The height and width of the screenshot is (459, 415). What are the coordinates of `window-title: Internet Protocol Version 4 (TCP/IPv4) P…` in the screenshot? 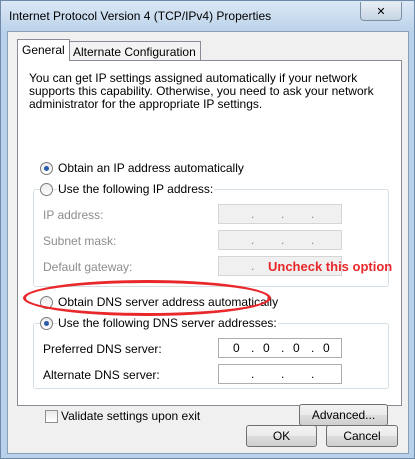 It's located at (140, 16).